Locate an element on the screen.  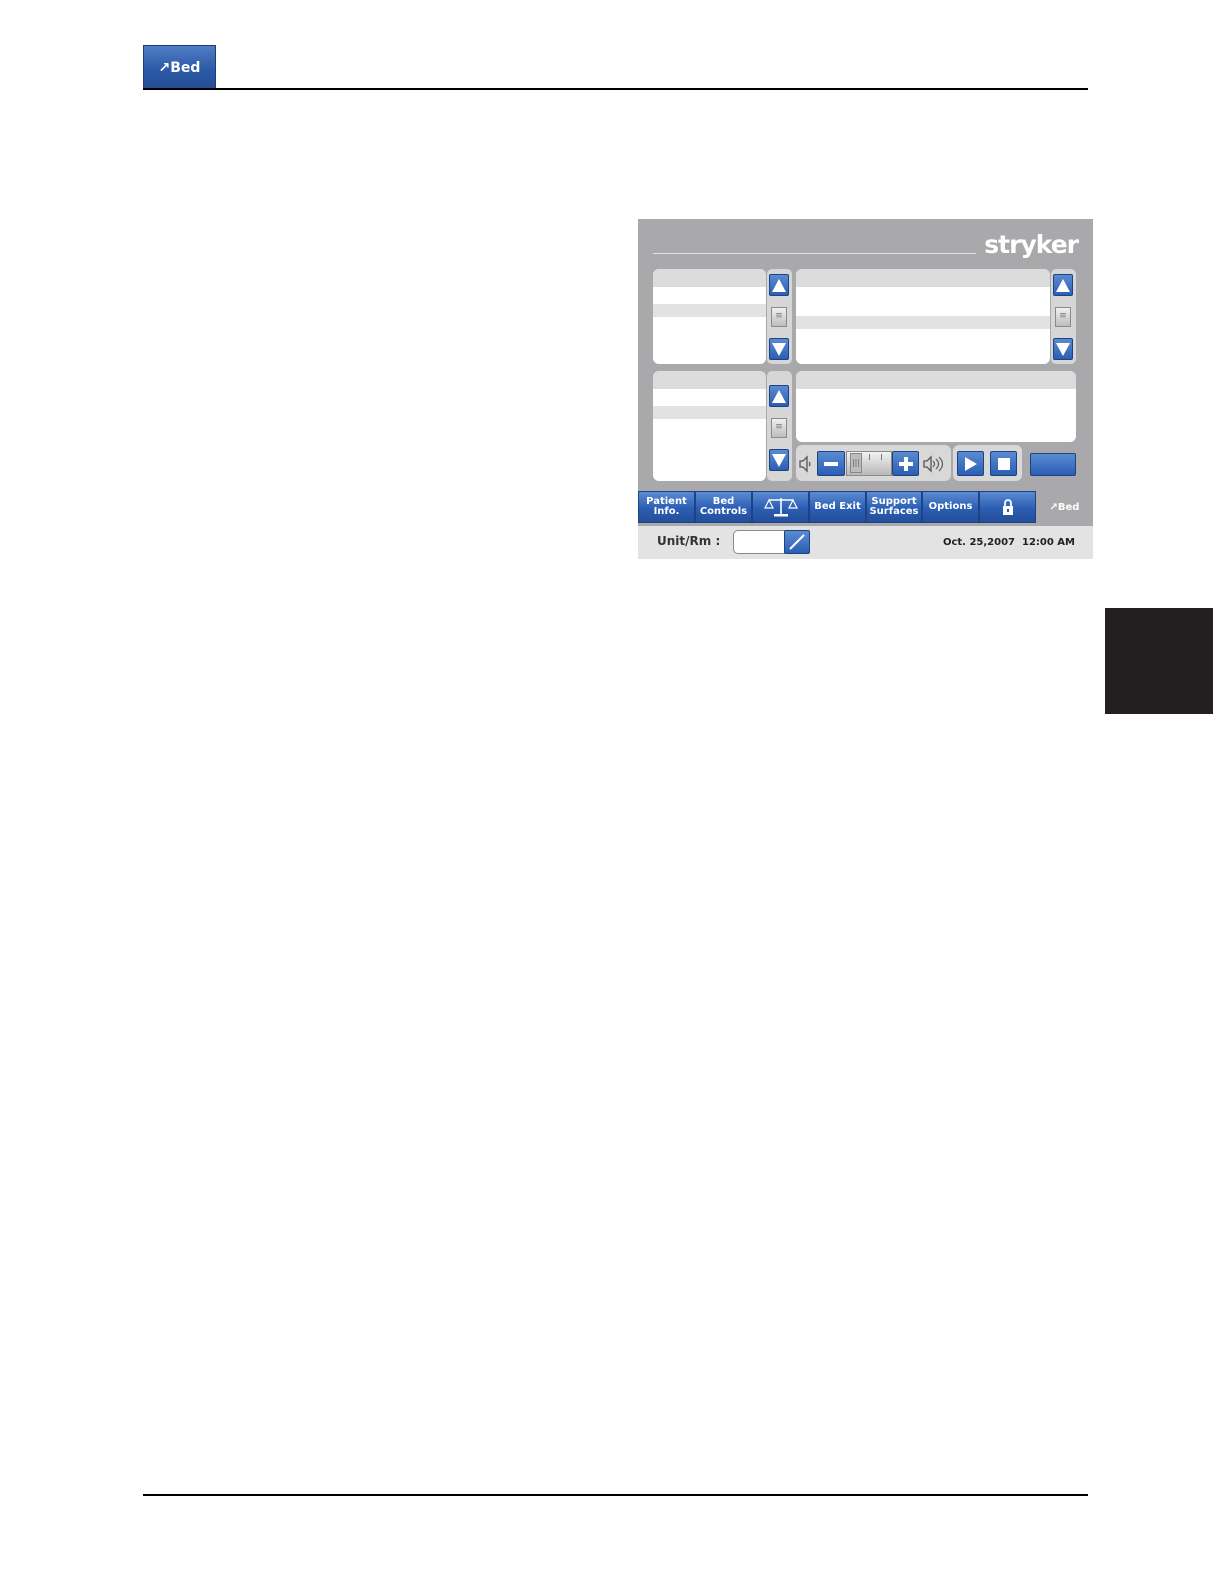
edit-unit-room-button is located at coordinates (797, 542).